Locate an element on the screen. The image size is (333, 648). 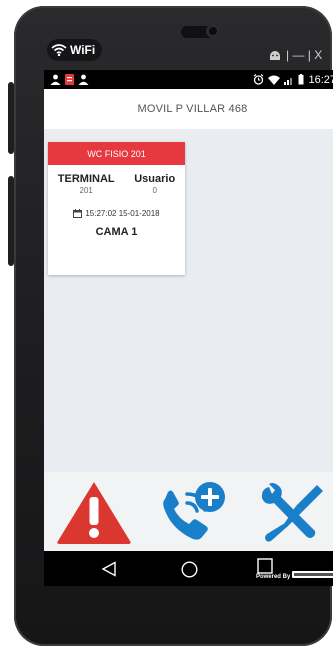
terminal-column: TERMINAL 201 is located at coordinates (86, 184).